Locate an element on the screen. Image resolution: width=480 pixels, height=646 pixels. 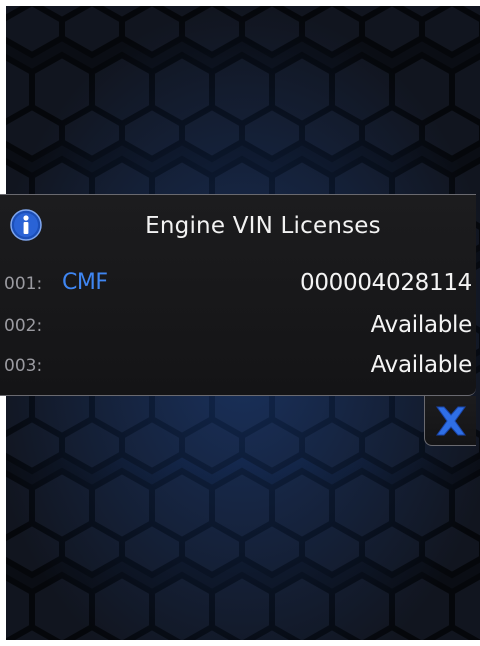
license-row: 003: Available is located at coordinates (236, 366).